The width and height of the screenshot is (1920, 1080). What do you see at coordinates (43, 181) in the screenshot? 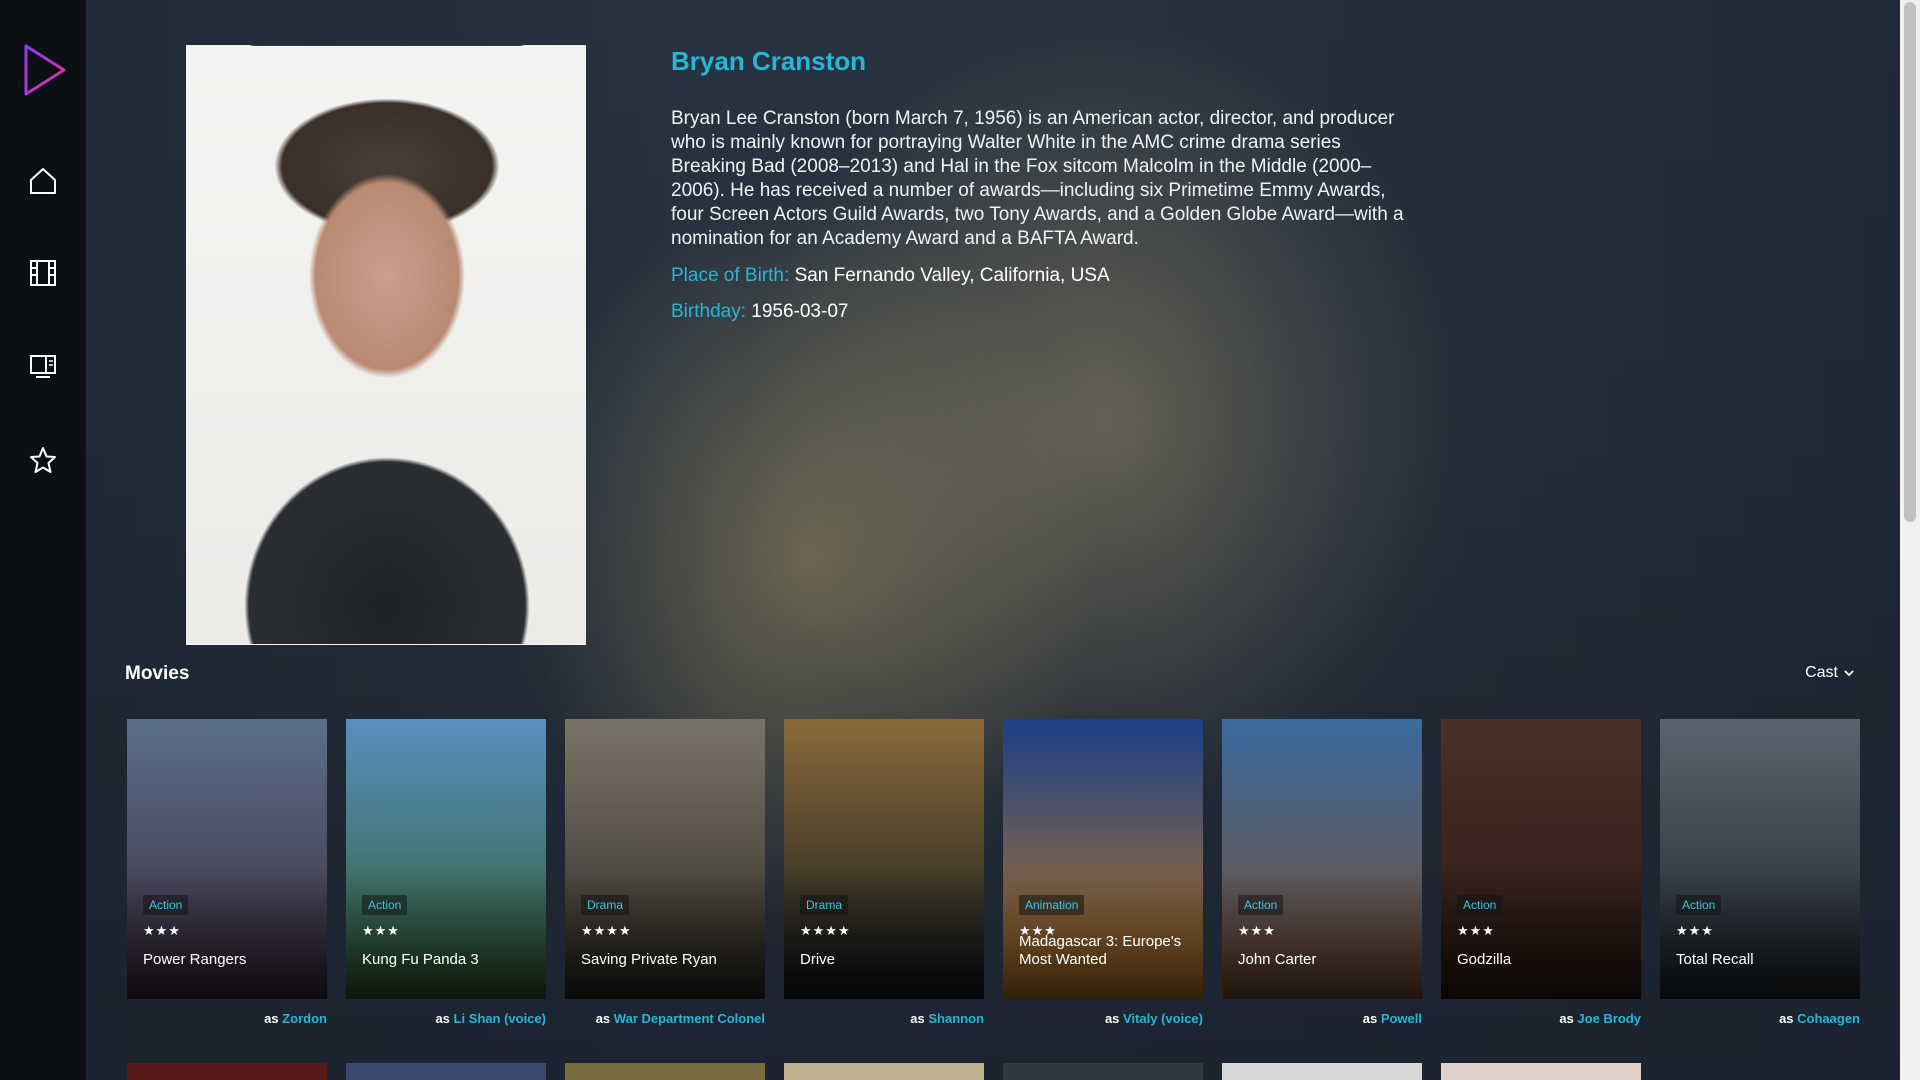
I see `home-icon` at bounding box center [43, 181].